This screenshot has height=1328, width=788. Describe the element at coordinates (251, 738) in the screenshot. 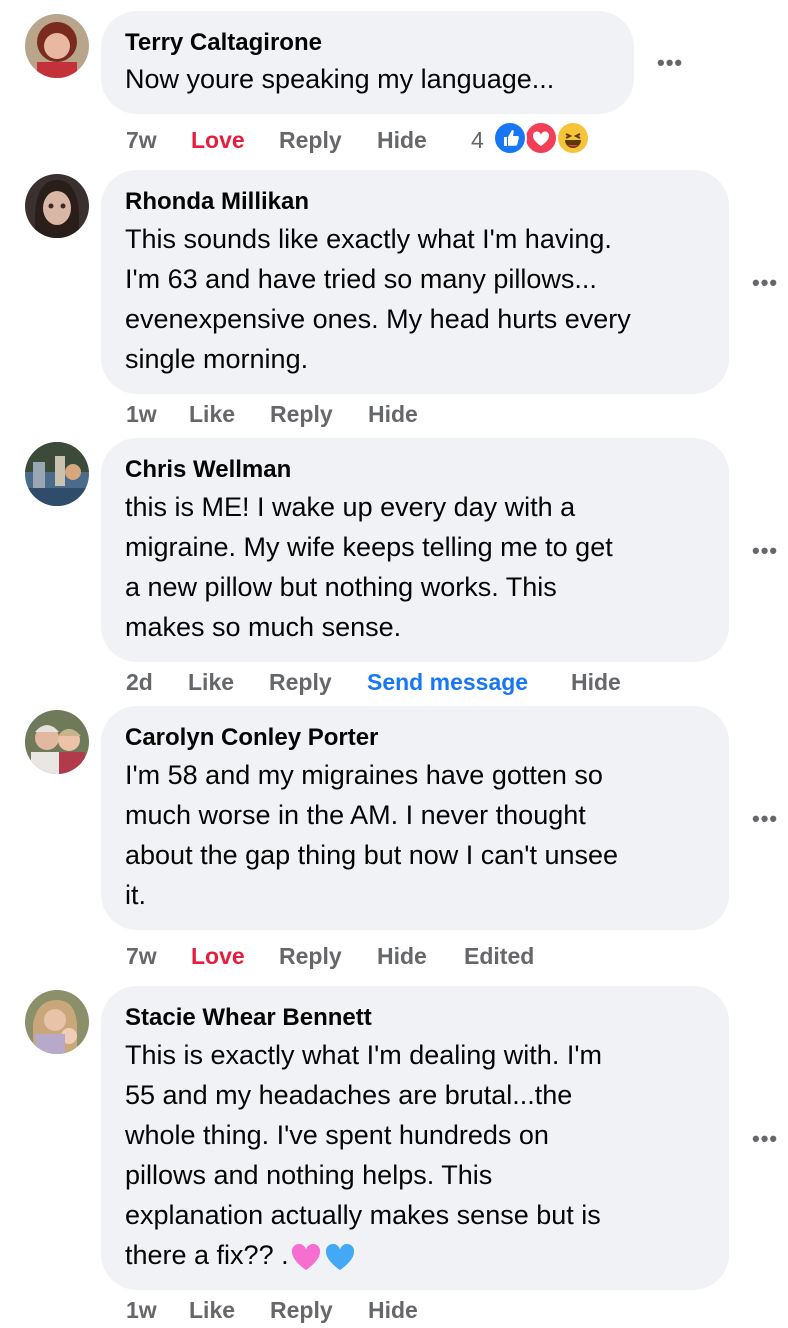

I see `comment-author: Carolyn Conley Porter` at that location.